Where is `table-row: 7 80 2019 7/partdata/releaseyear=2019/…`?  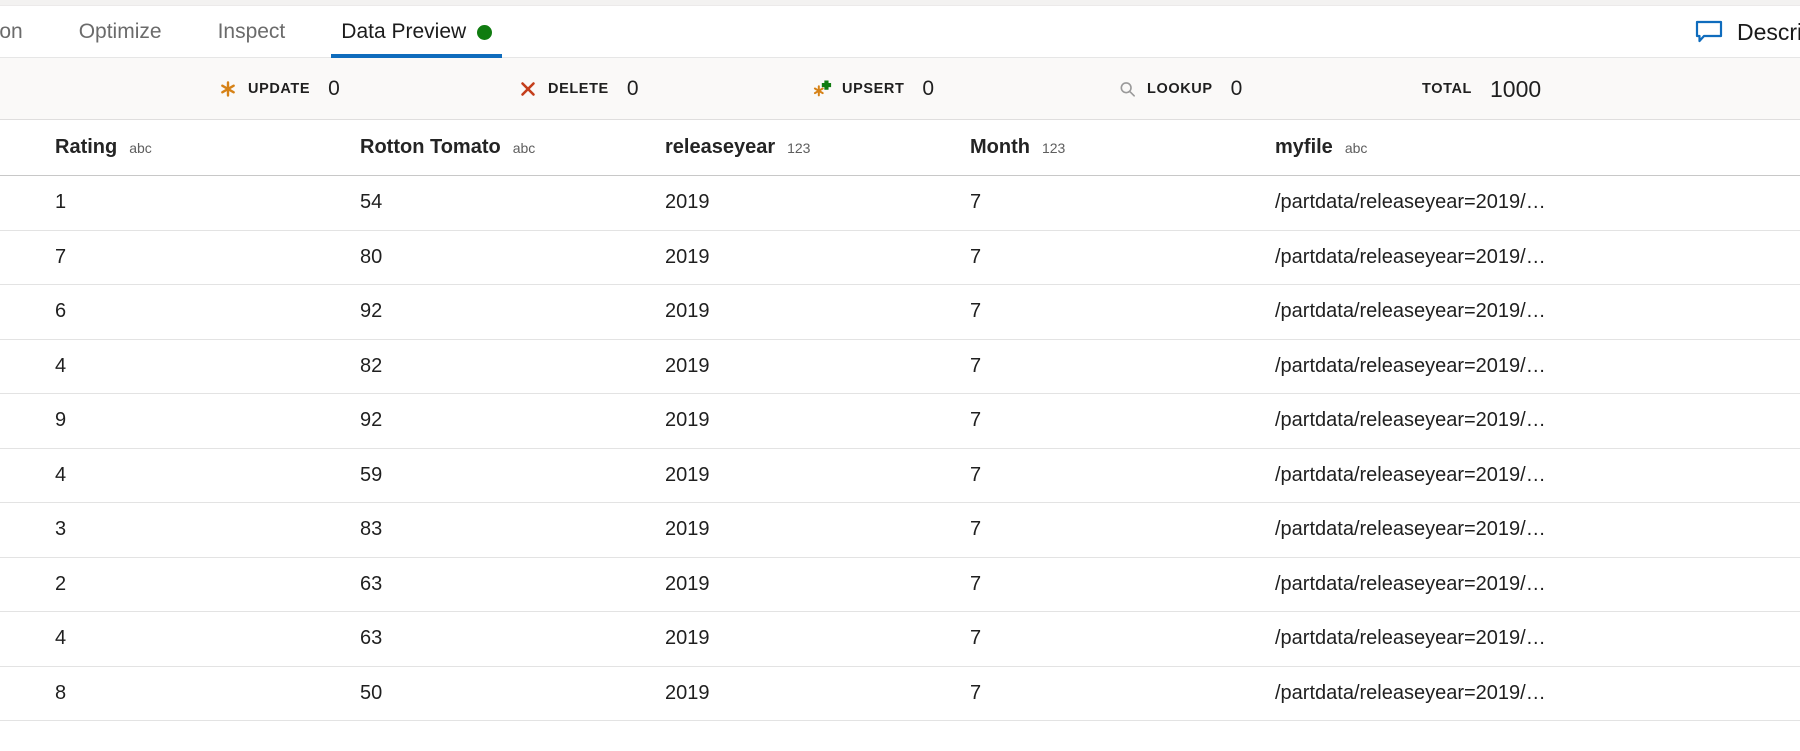 table-row: 7 80 2019 7/partdata/releaseyear=2019/… is located at coordinates (900, 257).